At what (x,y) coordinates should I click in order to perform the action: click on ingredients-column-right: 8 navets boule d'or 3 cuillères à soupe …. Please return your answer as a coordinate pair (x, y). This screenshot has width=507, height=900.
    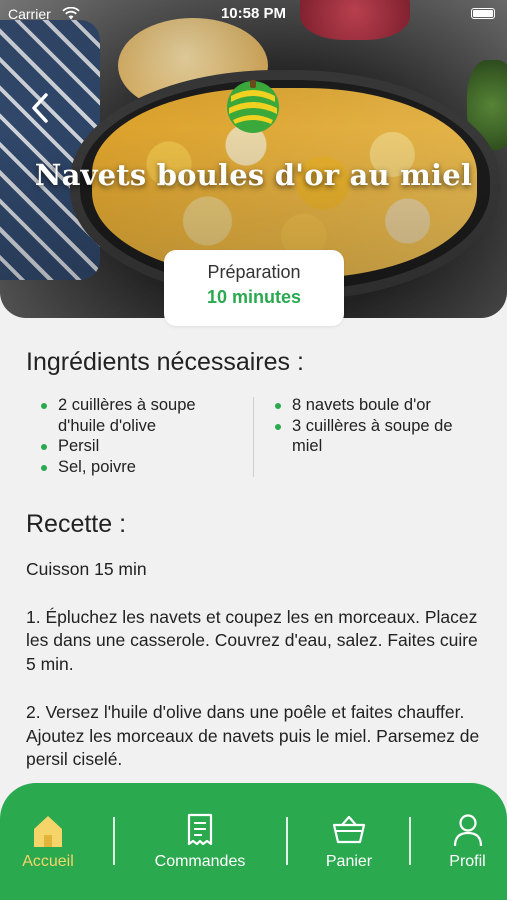
    Looking at the image, I should click on (370, 426).